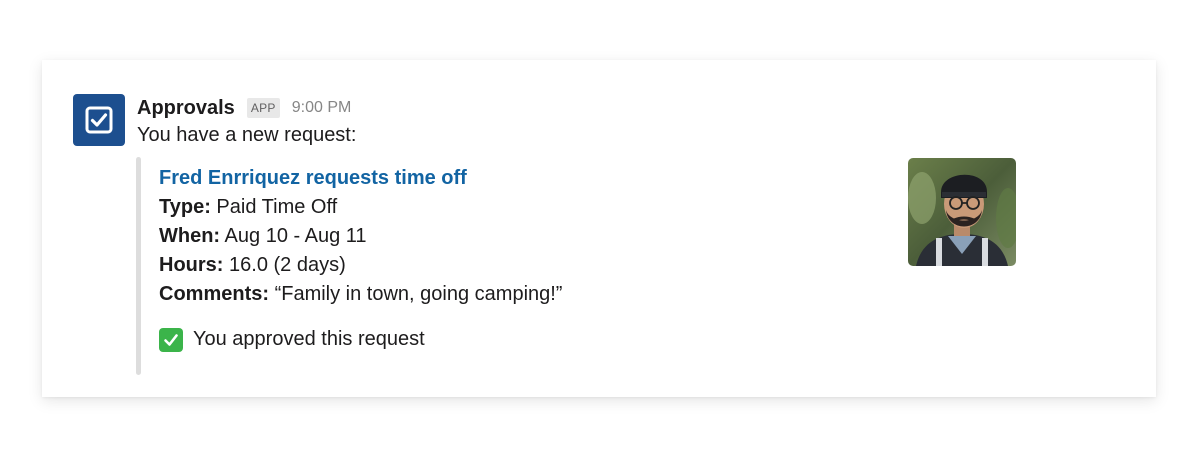  Describe the element at coordinates (287, 265) in the screenshot. I see `field-value: 16.0 (2 days)` at that location.